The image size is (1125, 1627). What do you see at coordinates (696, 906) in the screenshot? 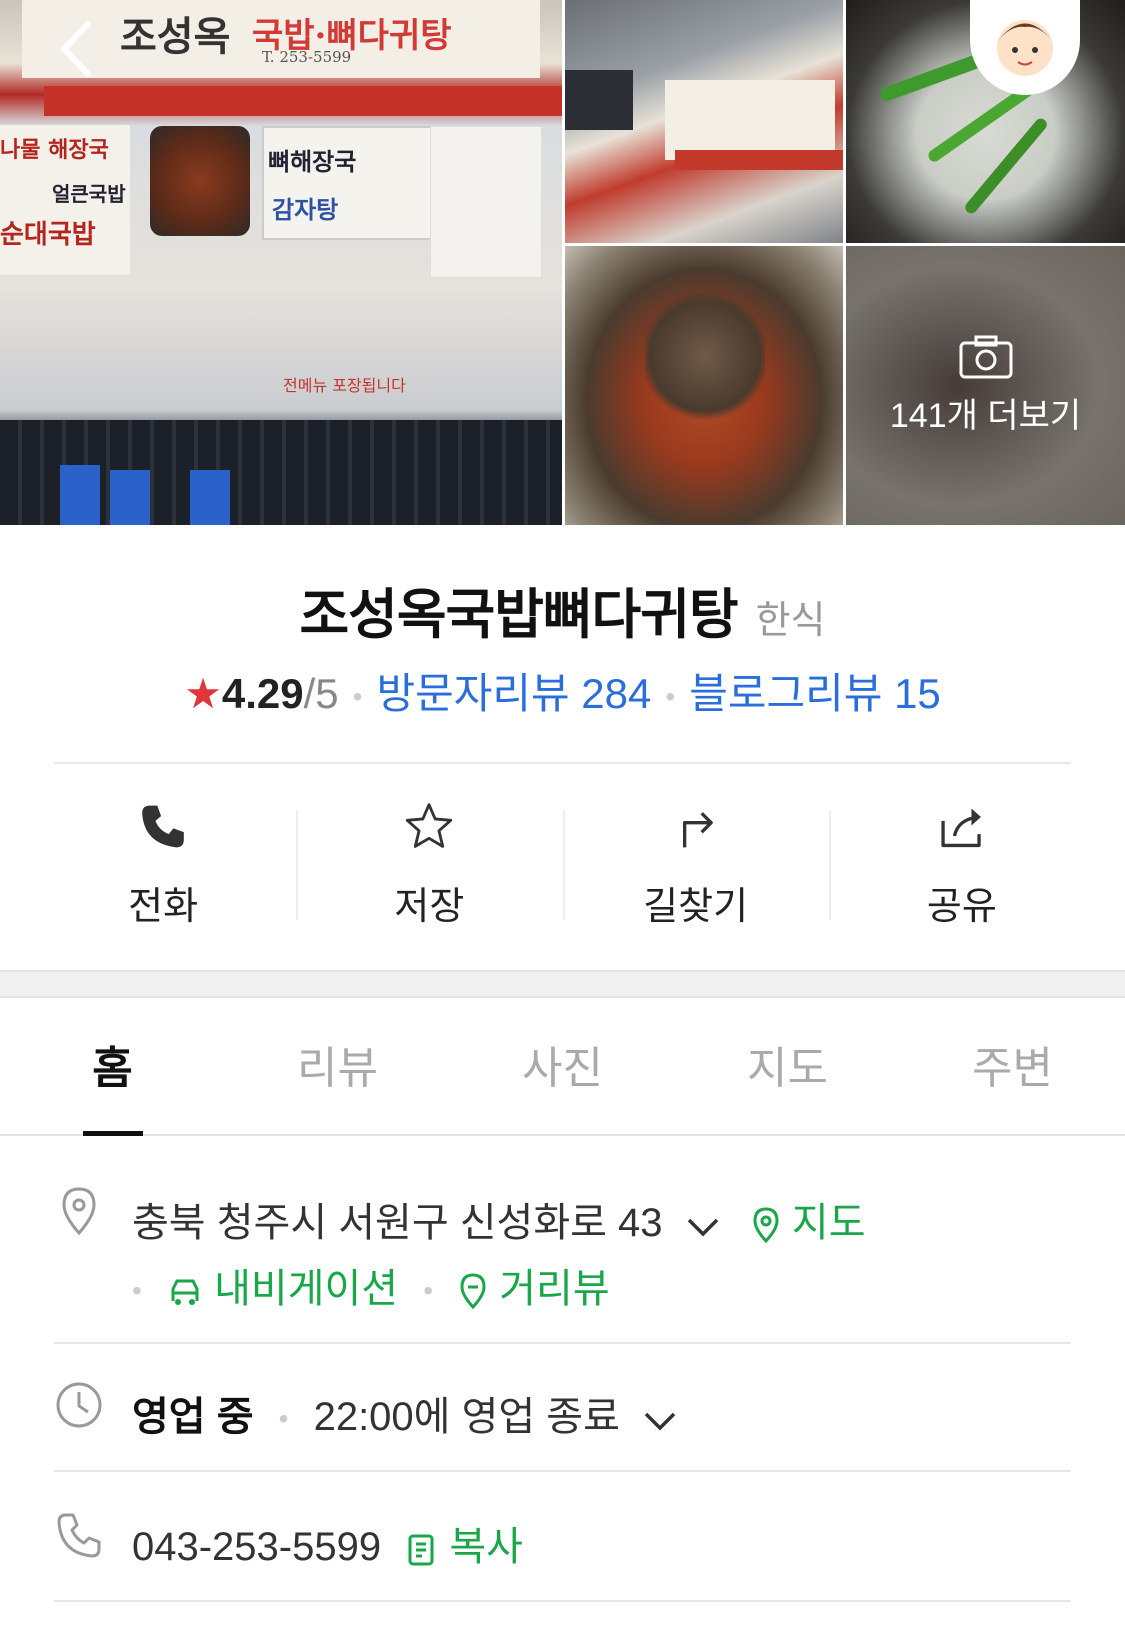
I see `directions-label: 길찾기` at bounding box center [696, 906].